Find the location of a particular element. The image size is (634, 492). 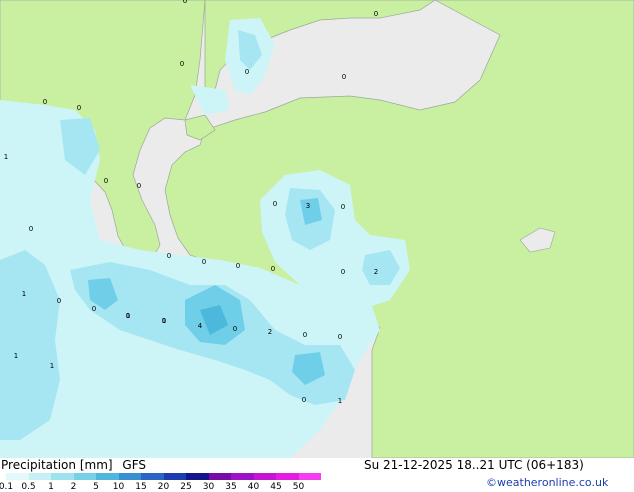

legend-title: Precipitation [mm] GFS is located at coordinates (73, 465).